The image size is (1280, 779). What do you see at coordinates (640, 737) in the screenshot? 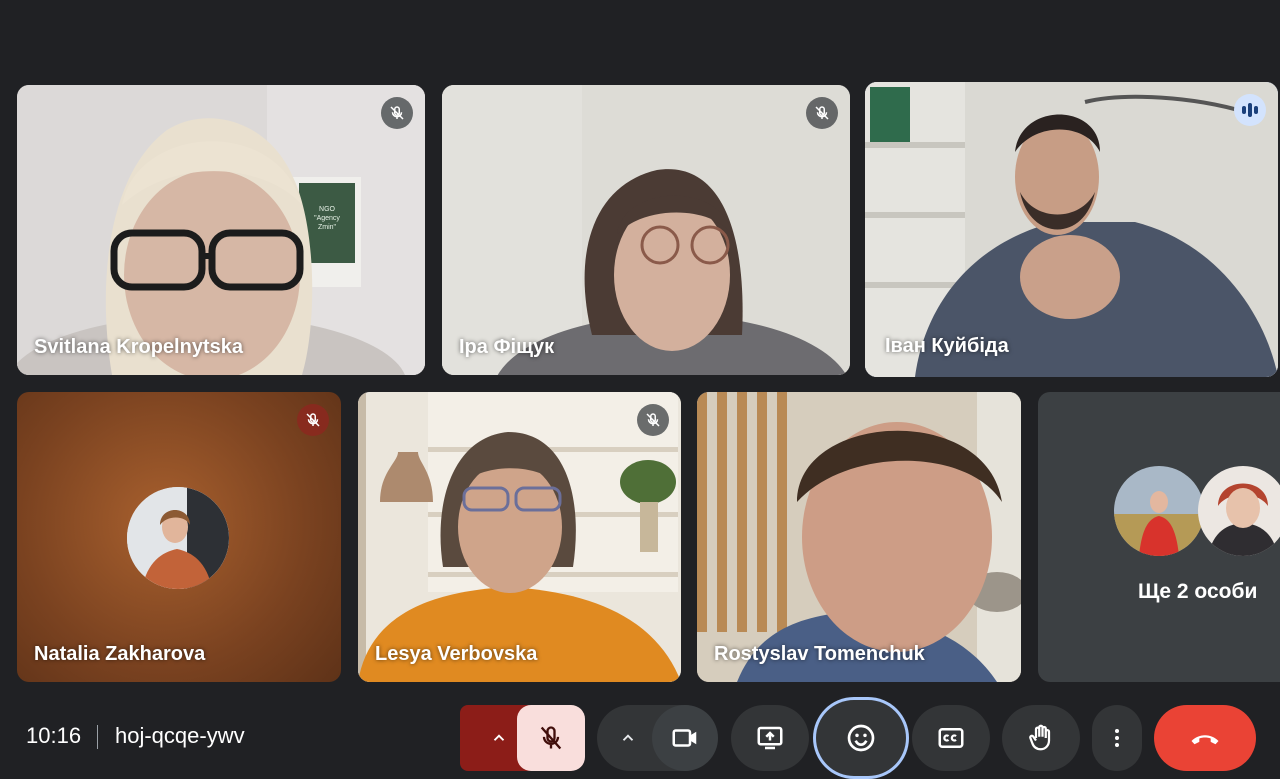
I see `bottom-bar: 10:16 hoj-qcqe-ywv` at bounding box center [640, 737].